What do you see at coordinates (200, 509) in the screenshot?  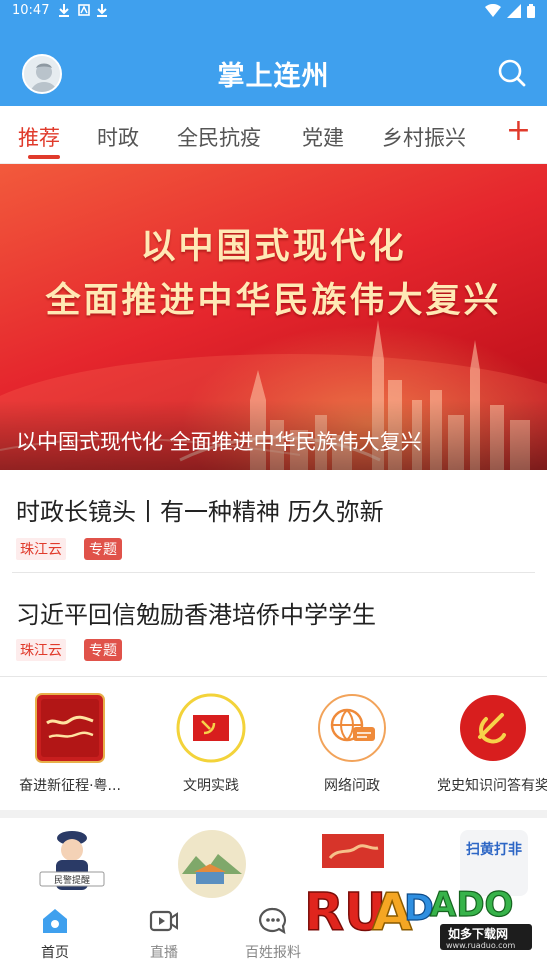 I see `news-title: 时政长镜头丨有一种精神 历久弥新` at bounding box center [200, 509].